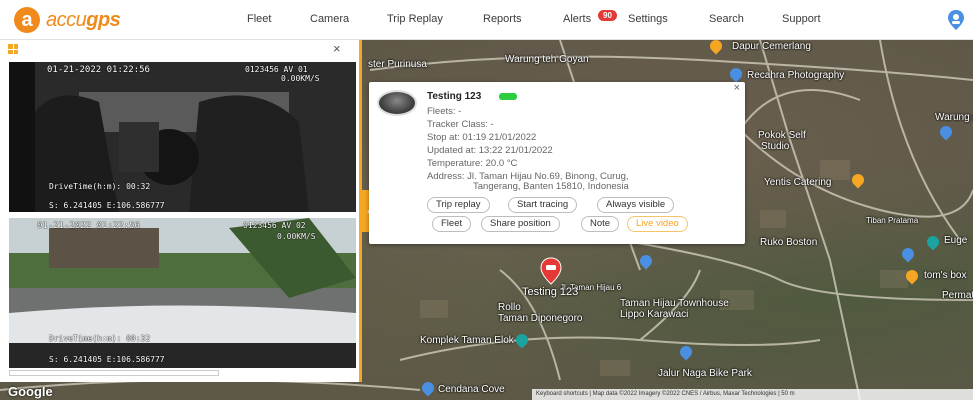 The image size is (973, 400). I want to click on user-location-icon, so click(956, 20).